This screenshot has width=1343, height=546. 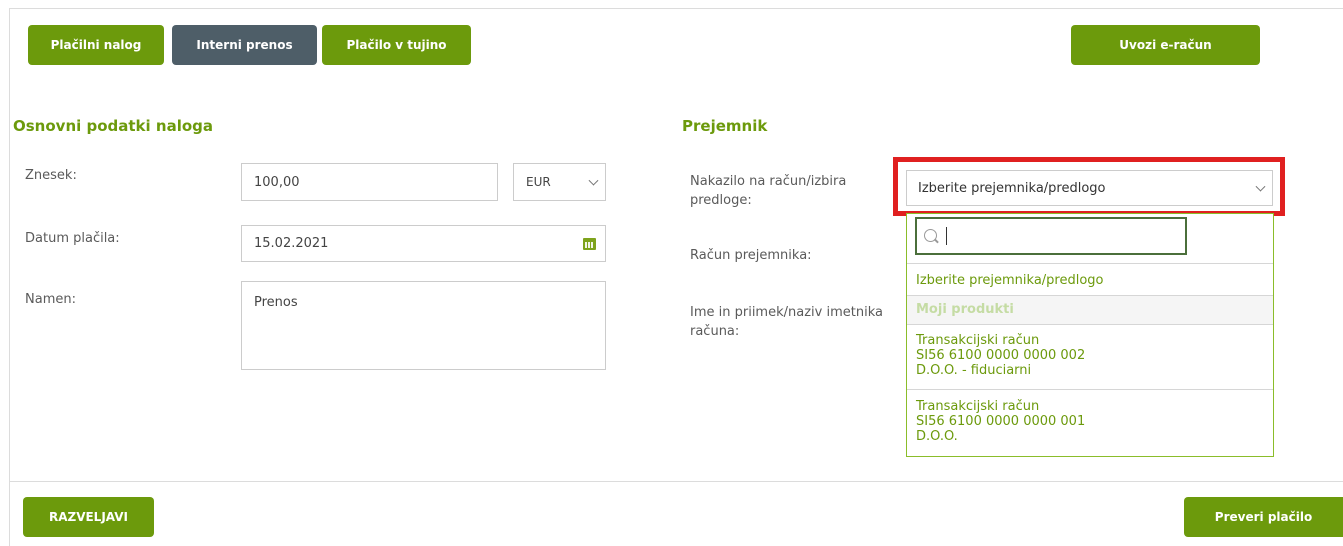 I want to click on basic-data-title: Osnovni podatki naloga, so click(x=113, y=126).